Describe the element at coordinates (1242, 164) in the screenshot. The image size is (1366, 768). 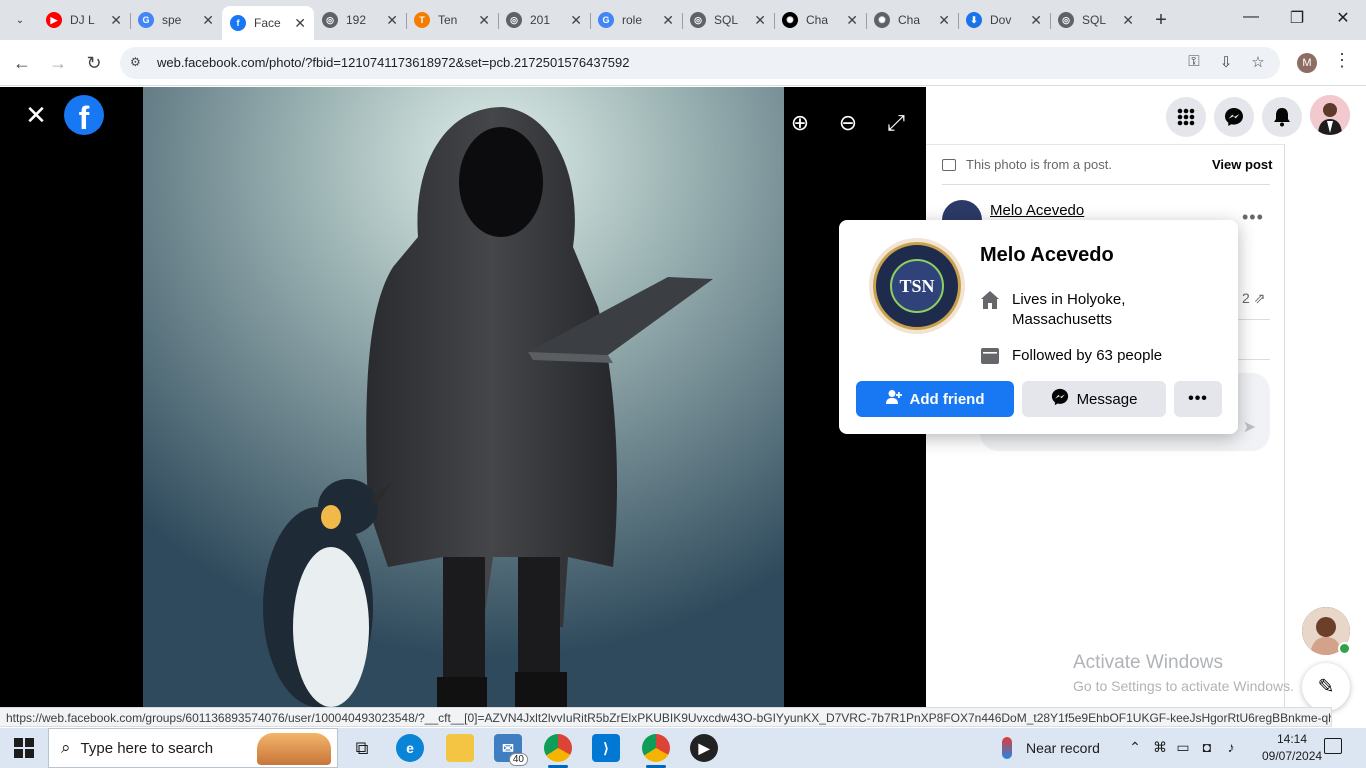
I see `view-post-link: View post` at that location.